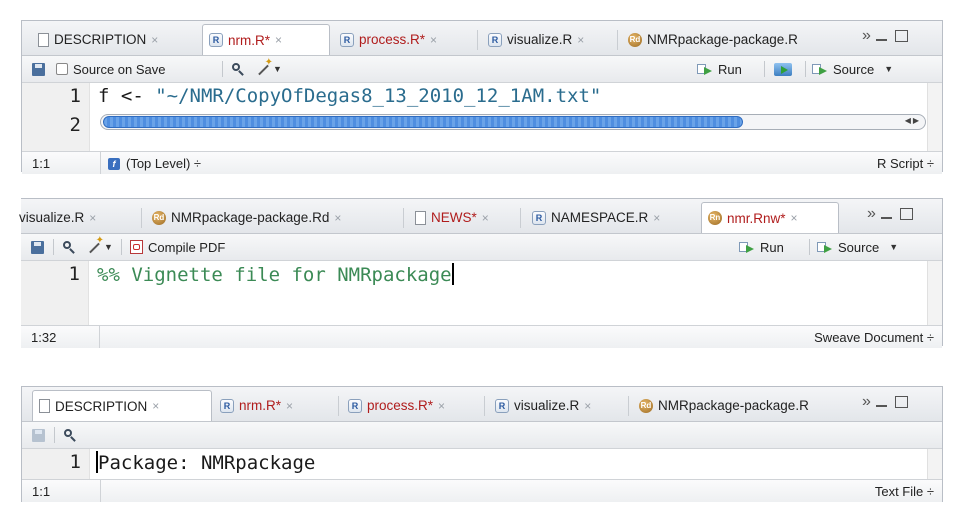  I want to click on code-line: Package: NMRpackage, so click(205, 462).